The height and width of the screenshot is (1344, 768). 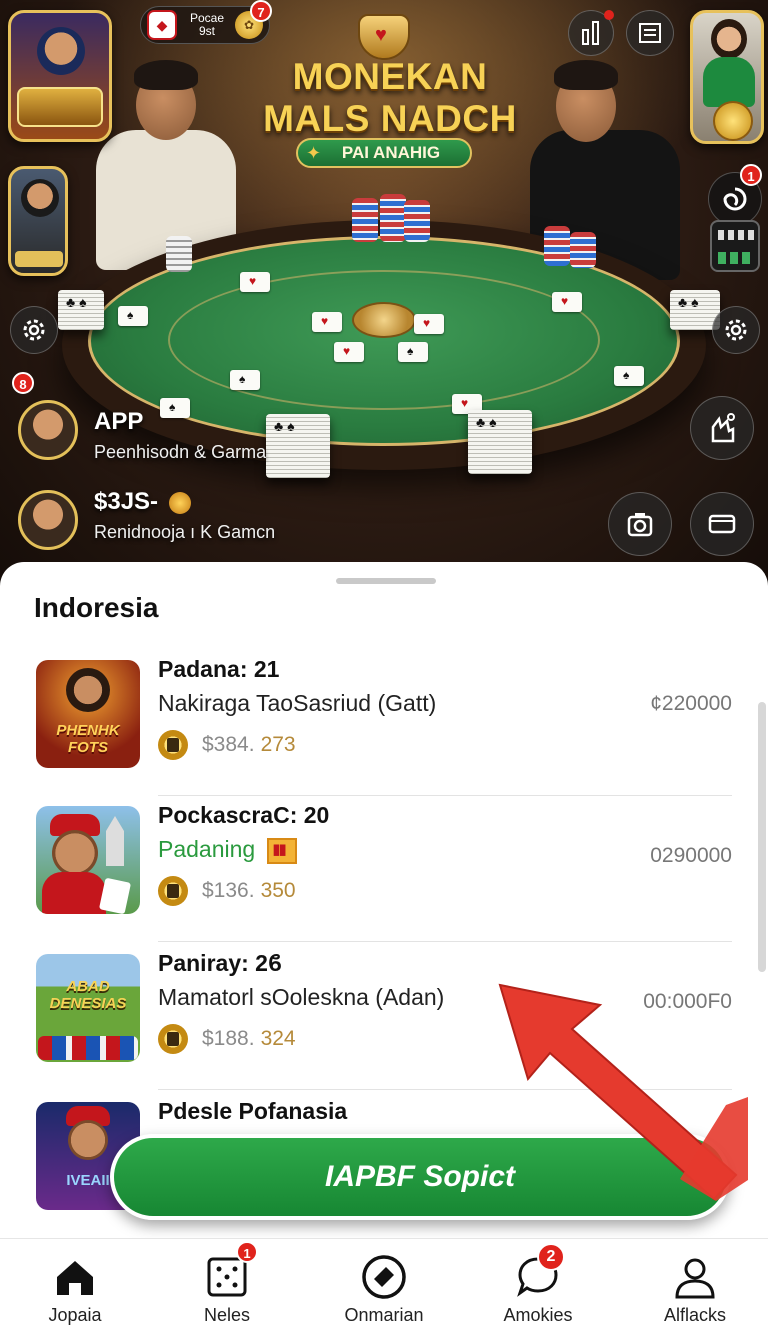 I want to click on item-title: Pdesle Pofanasia, so click(x=253, y=1111).